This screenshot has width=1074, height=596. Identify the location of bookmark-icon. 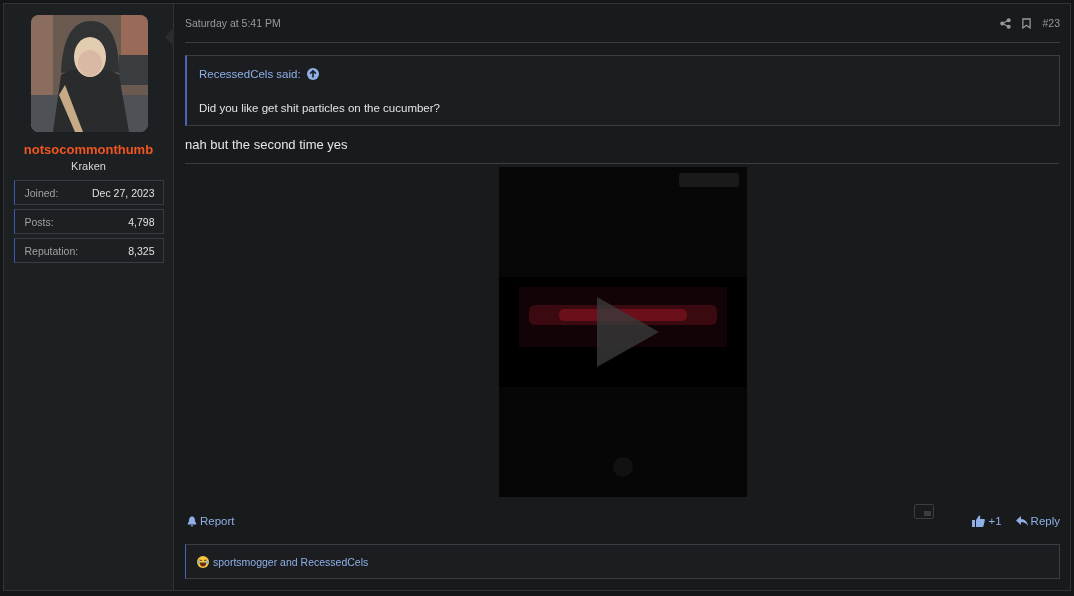
(1027, 23).